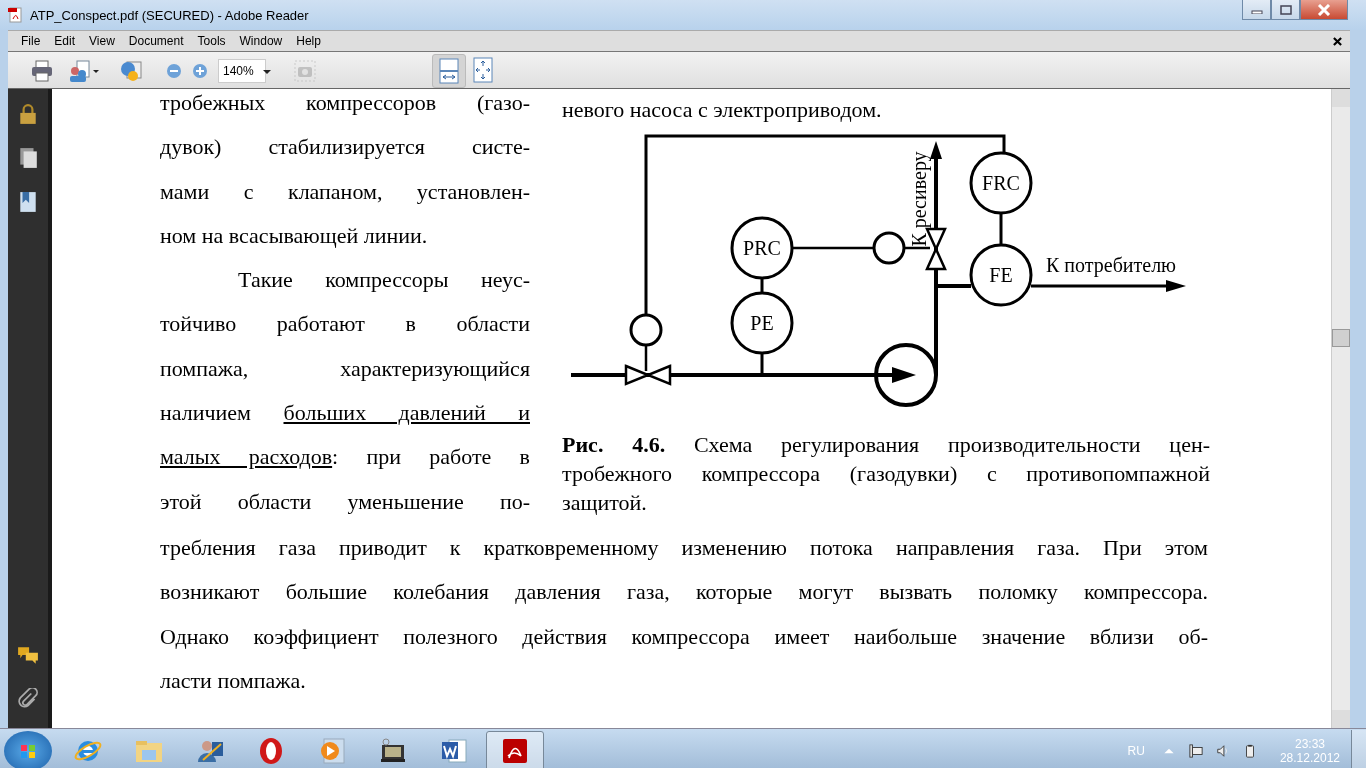  What do you see at coordinates (31, 41) in the screenshot?
I see `menu-item: File` at bounding box center [31, 41].